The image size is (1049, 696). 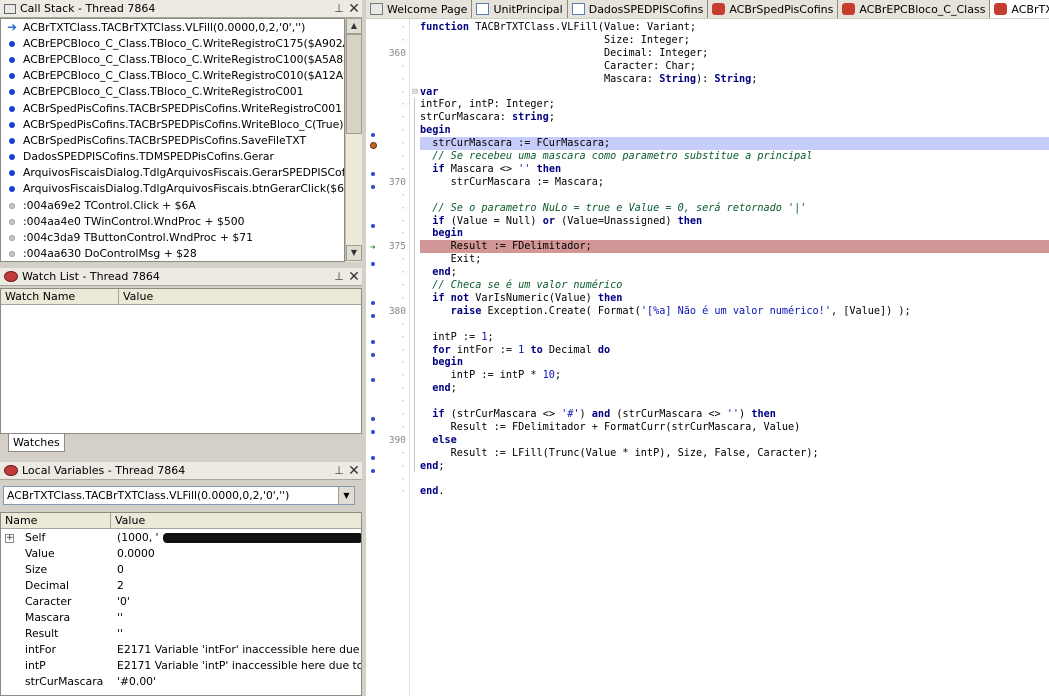 What do you see at coordinates (914, 9) in the screenshot?
I see `tab-acbrepcbloco-c-class: ACBrEPCBloco_C_Class` at bounding box center [914, 9].